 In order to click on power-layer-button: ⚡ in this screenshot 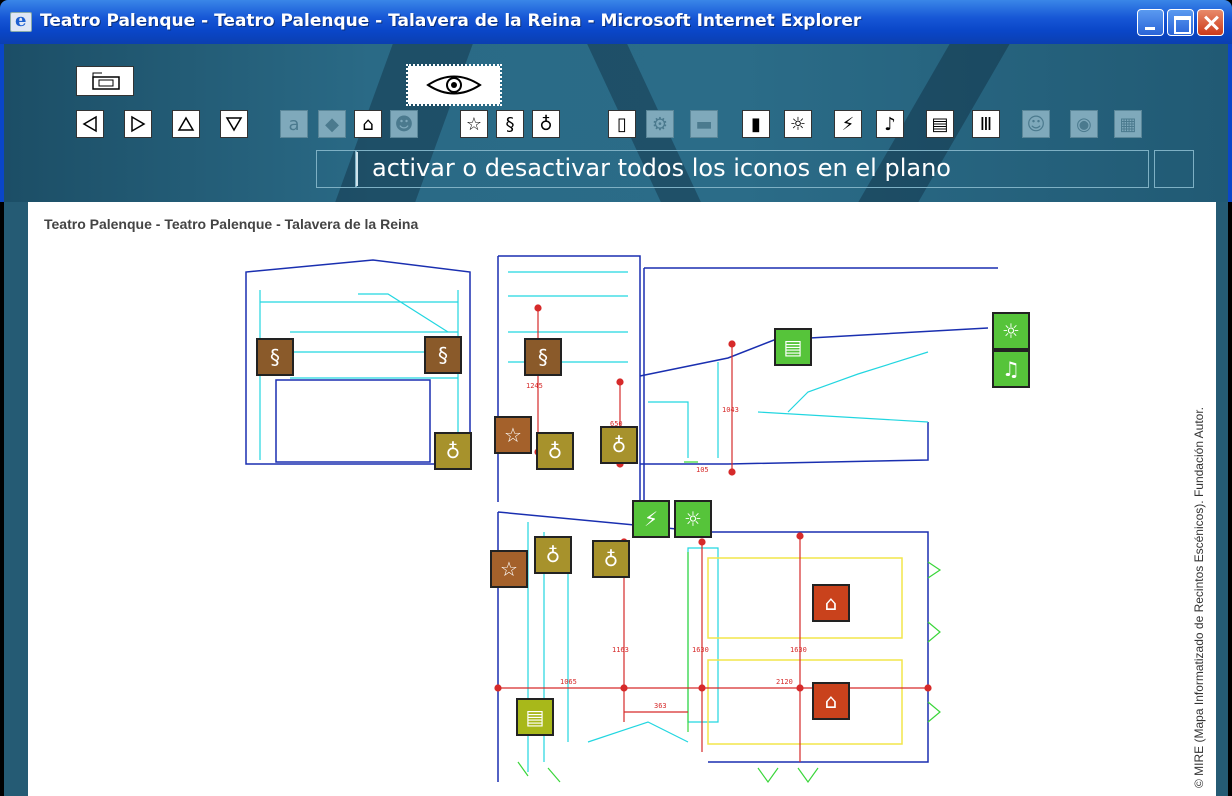, I will do `click(848, 124)`.